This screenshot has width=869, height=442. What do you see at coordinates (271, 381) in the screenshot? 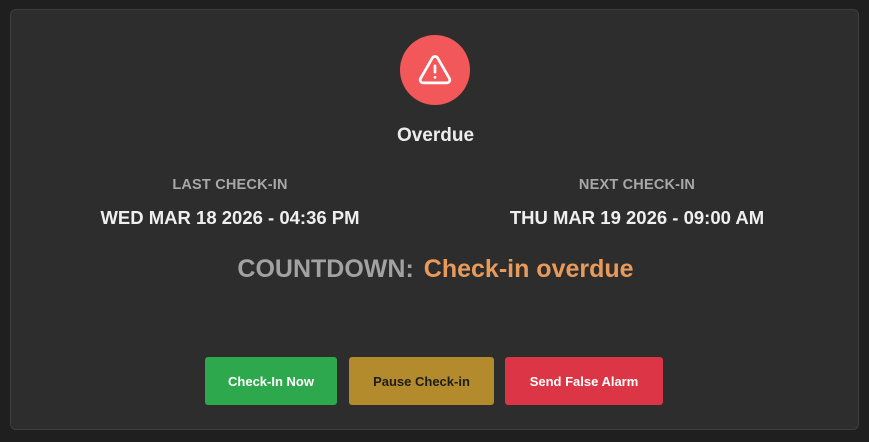
I see `check-in-now-button: Check-In Now` at bounding box center [271, 381].